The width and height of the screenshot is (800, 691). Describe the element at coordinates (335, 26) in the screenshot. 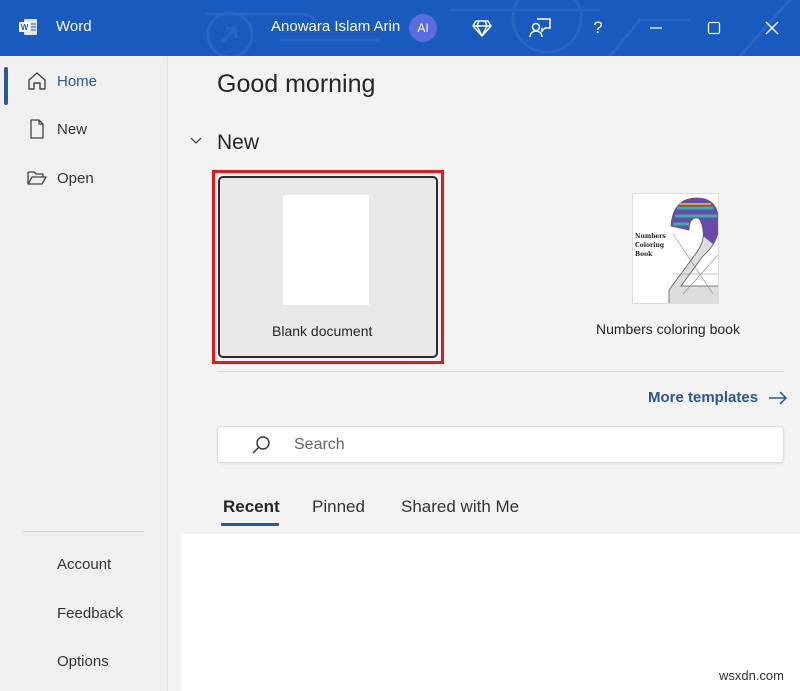

I see `user-name: Anowara Islam Arin` at that location.